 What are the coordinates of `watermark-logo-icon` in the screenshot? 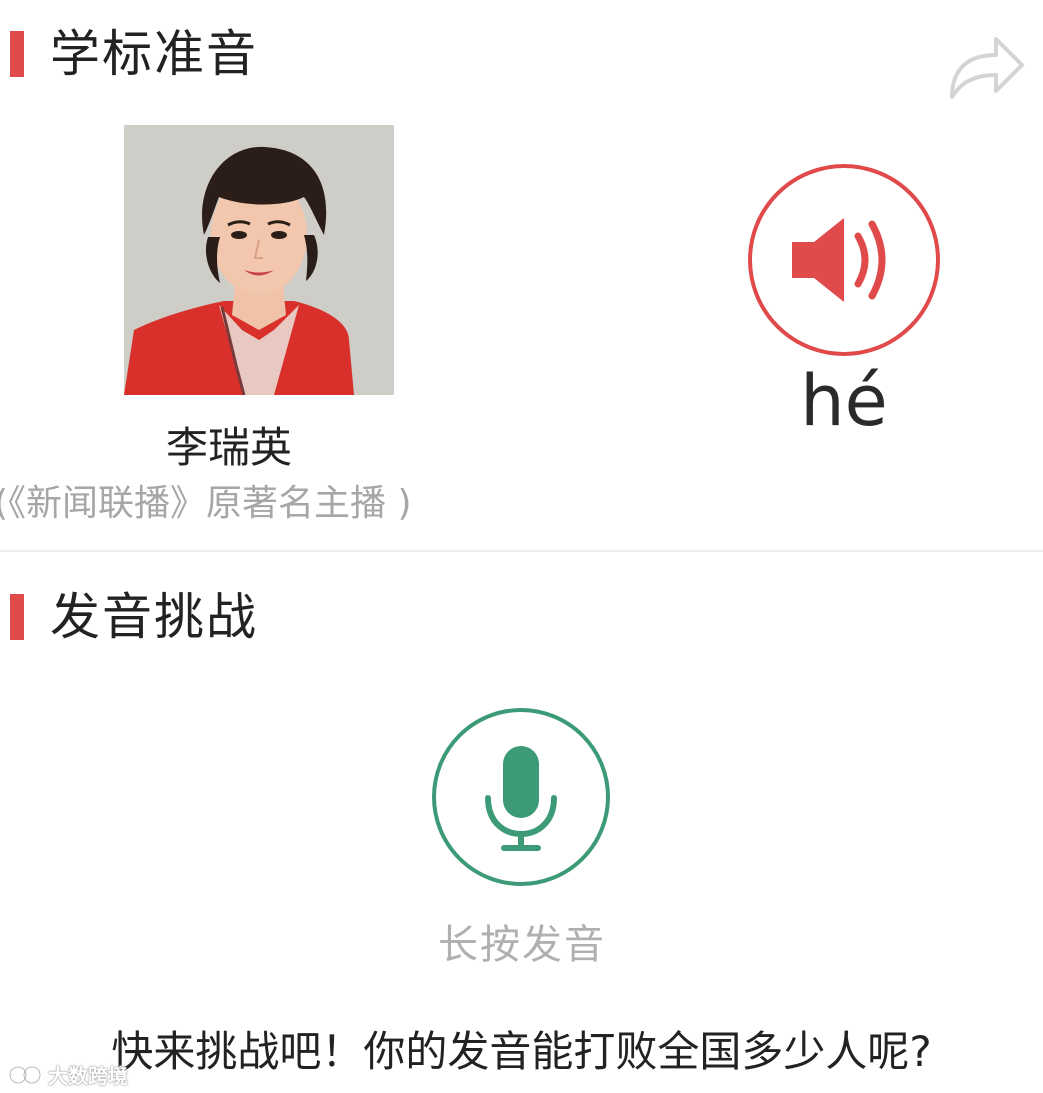 It's located at (25, 1074).